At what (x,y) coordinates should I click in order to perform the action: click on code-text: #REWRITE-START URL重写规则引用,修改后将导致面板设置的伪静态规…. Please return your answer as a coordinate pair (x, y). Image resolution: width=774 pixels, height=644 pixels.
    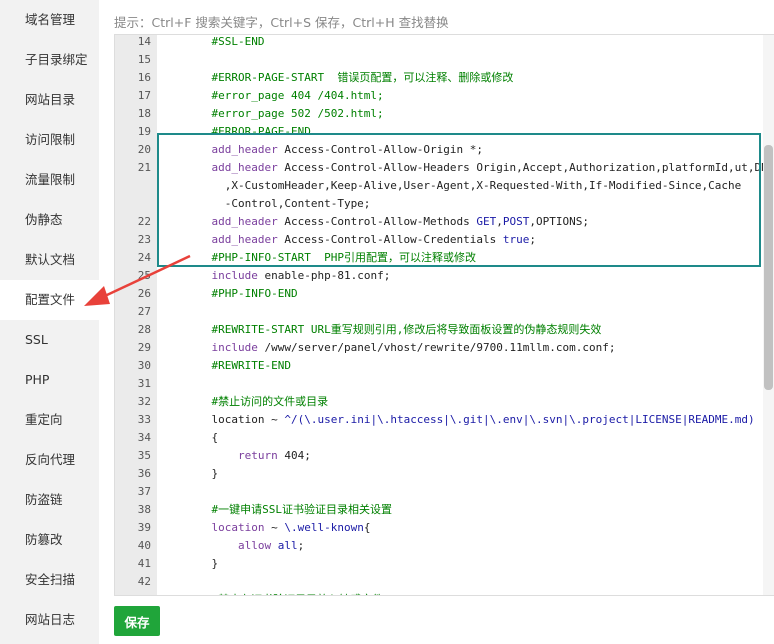
    Looking at the image, I should click on (393, 330).